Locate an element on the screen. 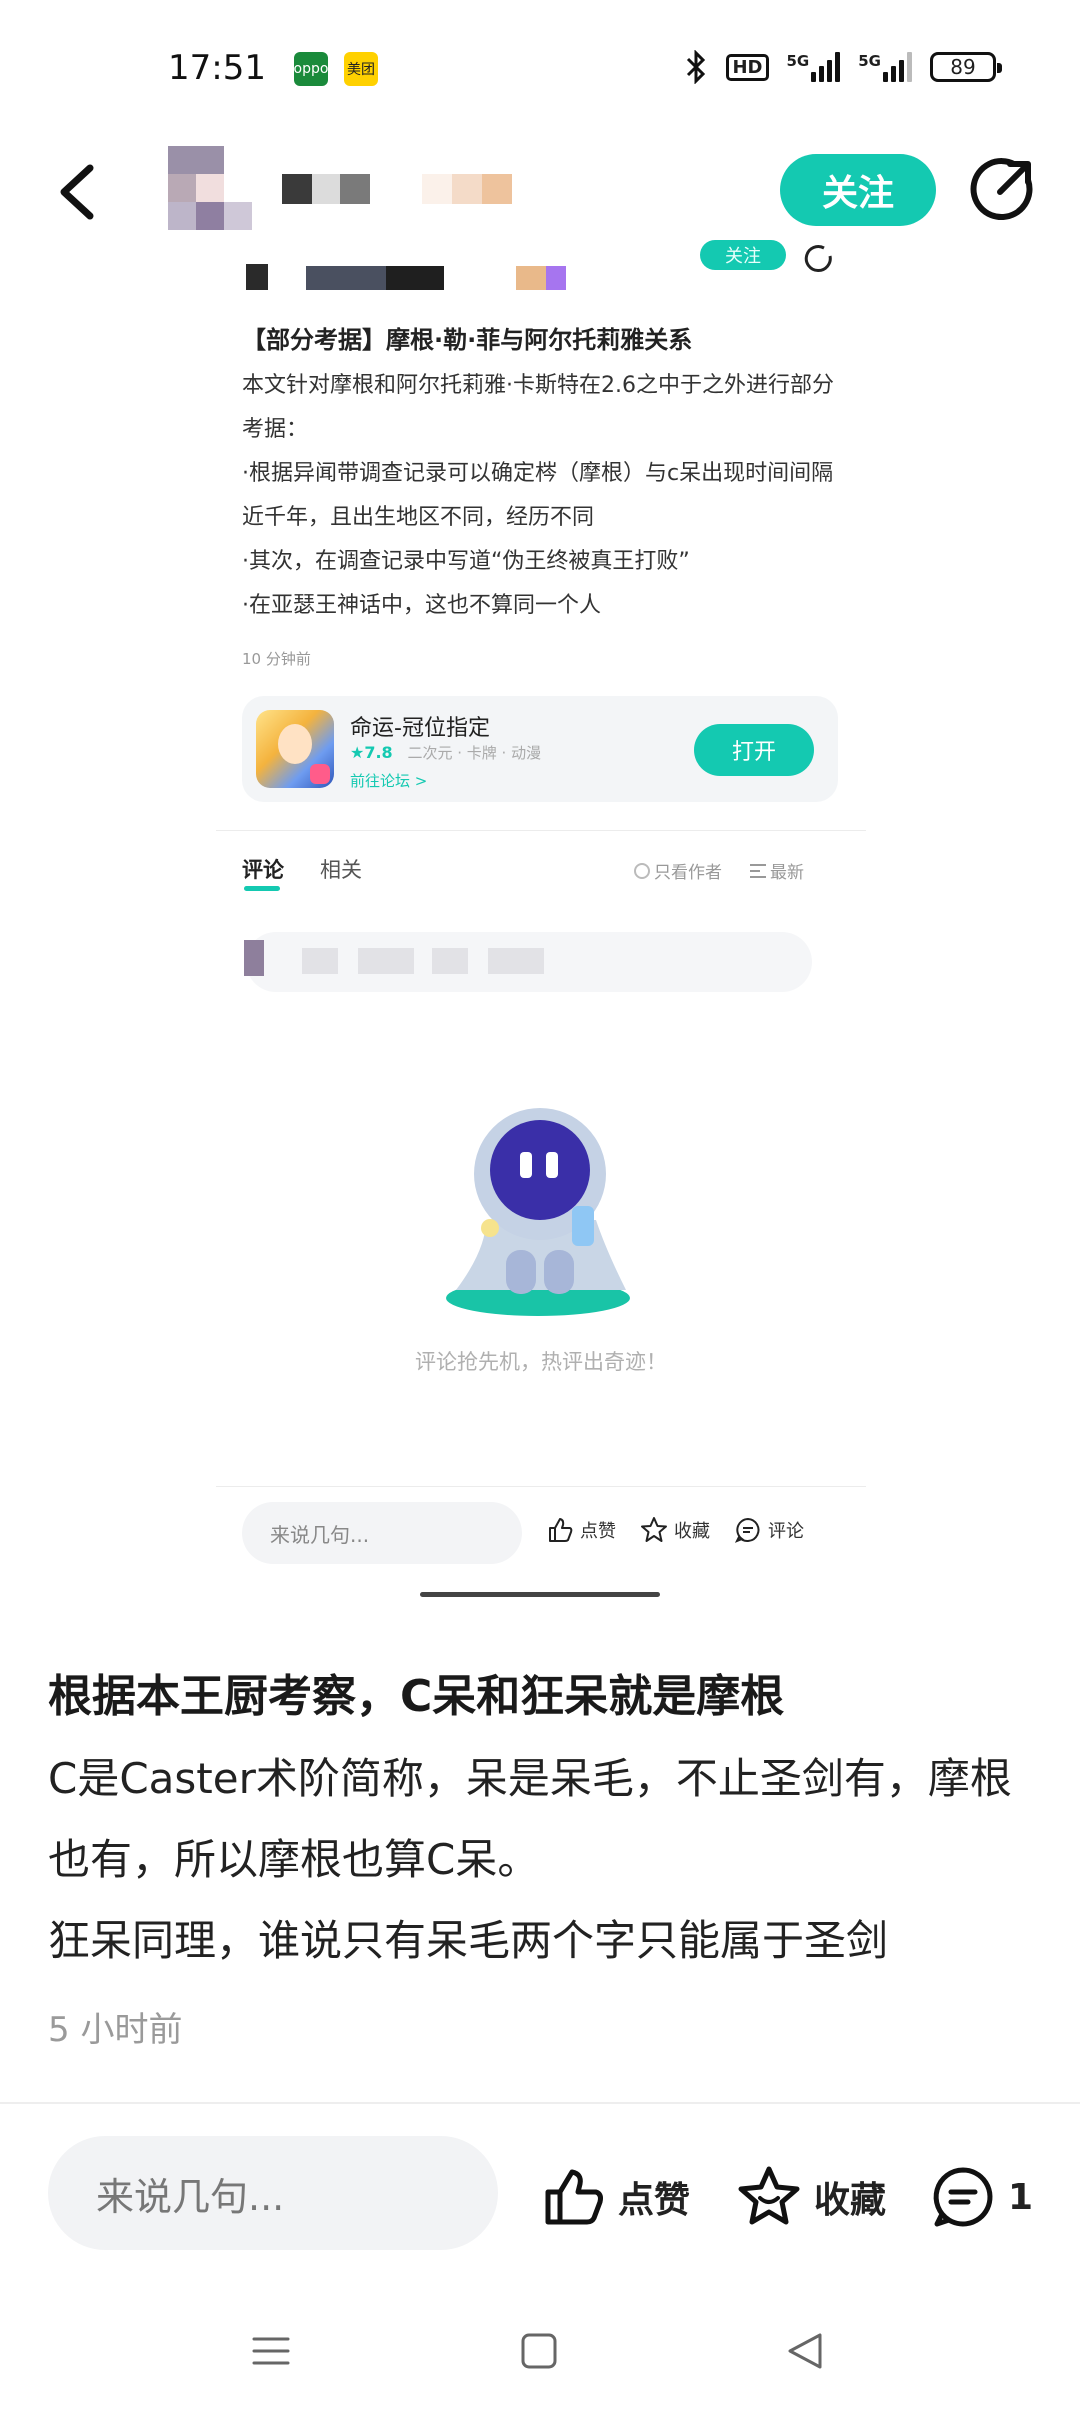 The height and width of the screenshot is (2412, 1080). blurred-comment-input is located at coordinates (528, 962).